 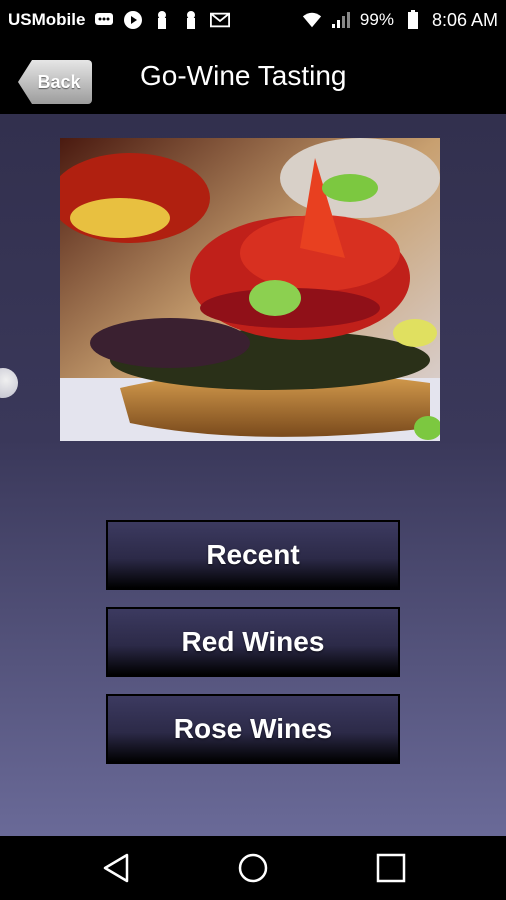 I want to click on rose-wines-button: Rose Wines, so click(x=253, y=729).